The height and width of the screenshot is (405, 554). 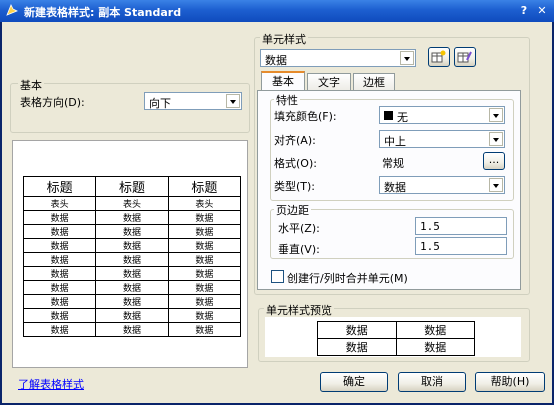 What do you see at coordinates (160, 103) in the screenshot?
I see `direction-value: 向下` at bounding box center [160, 103].